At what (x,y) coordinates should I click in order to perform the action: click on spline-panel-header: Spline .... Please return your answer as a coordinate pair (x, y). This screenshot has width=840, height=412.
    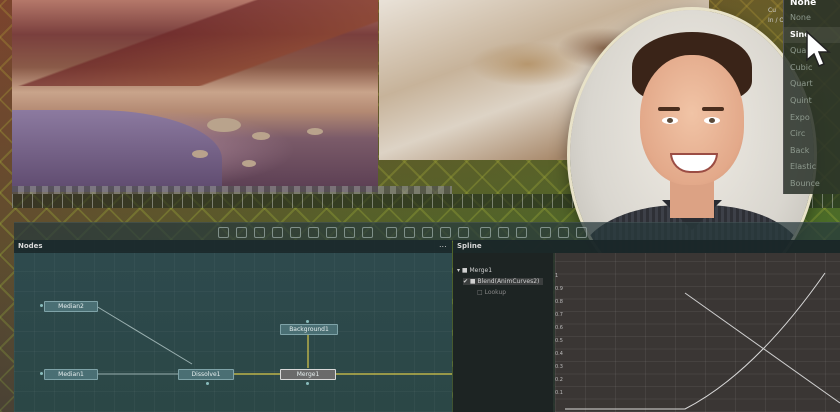
    Looking at the image, I should click on (639, 246).